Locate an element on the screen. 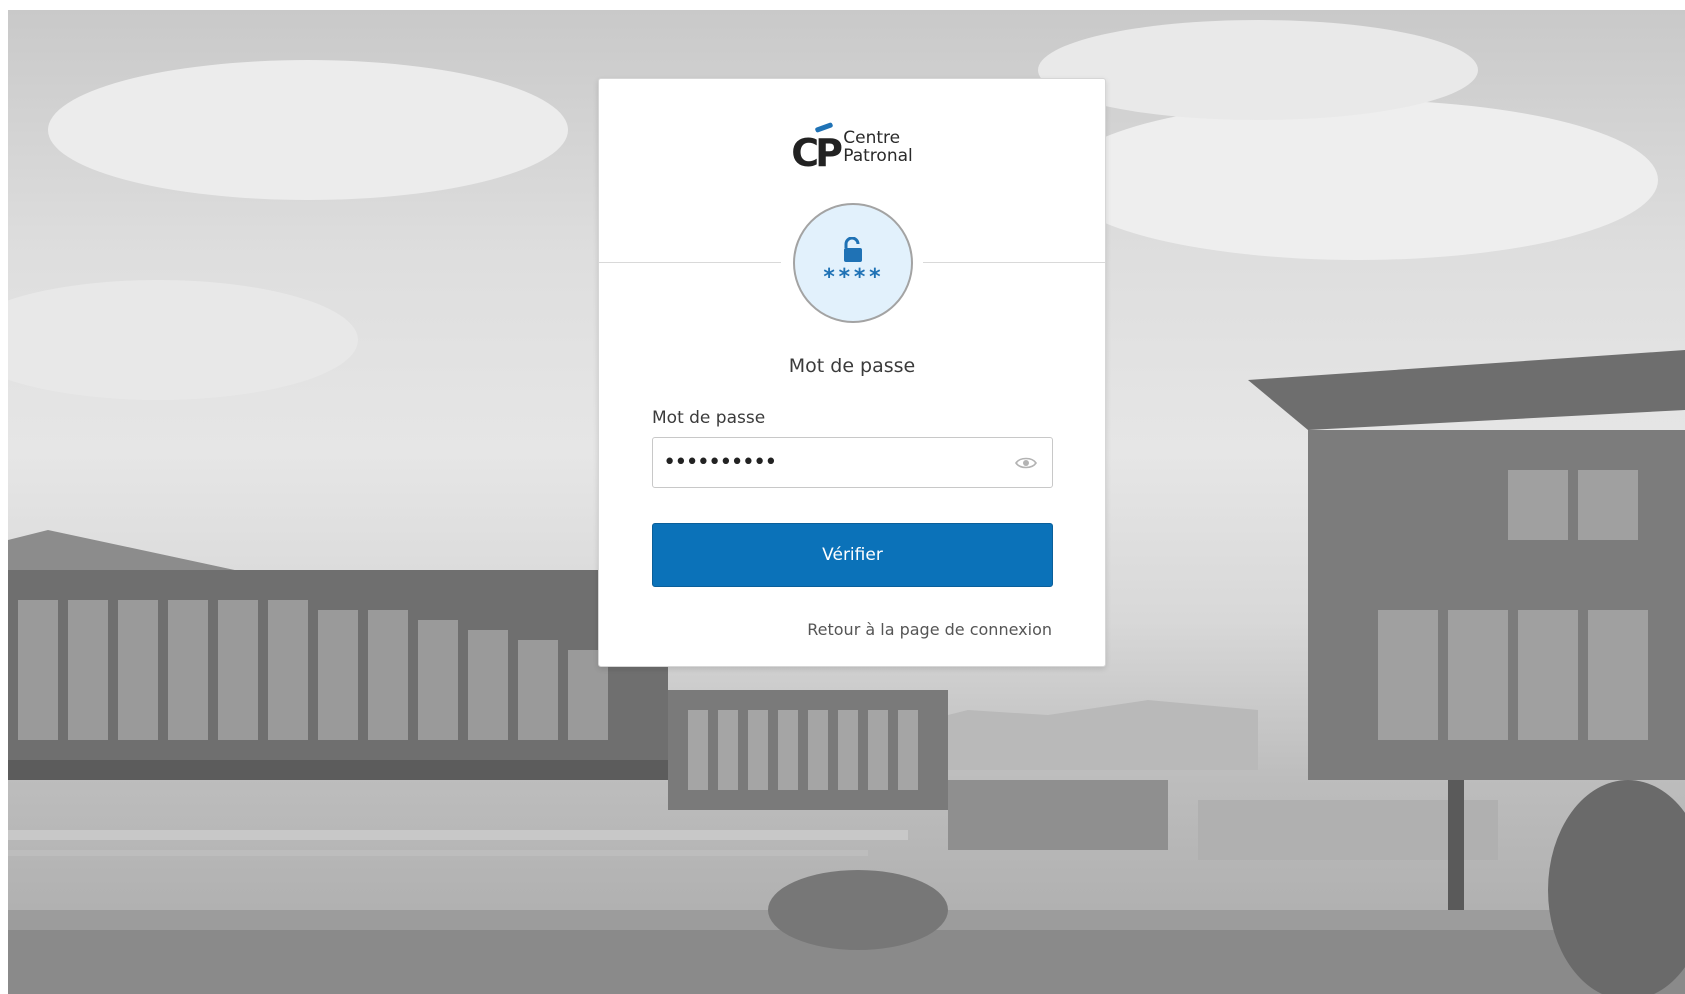 The image size is (1685, 994). divider-left is located at coordinates (690, 262).